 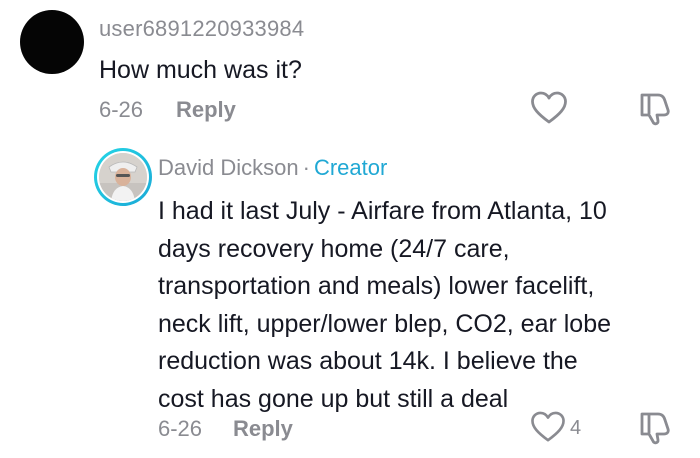 I want to click on creator-badge: Creator, so click(x=350, y=167).